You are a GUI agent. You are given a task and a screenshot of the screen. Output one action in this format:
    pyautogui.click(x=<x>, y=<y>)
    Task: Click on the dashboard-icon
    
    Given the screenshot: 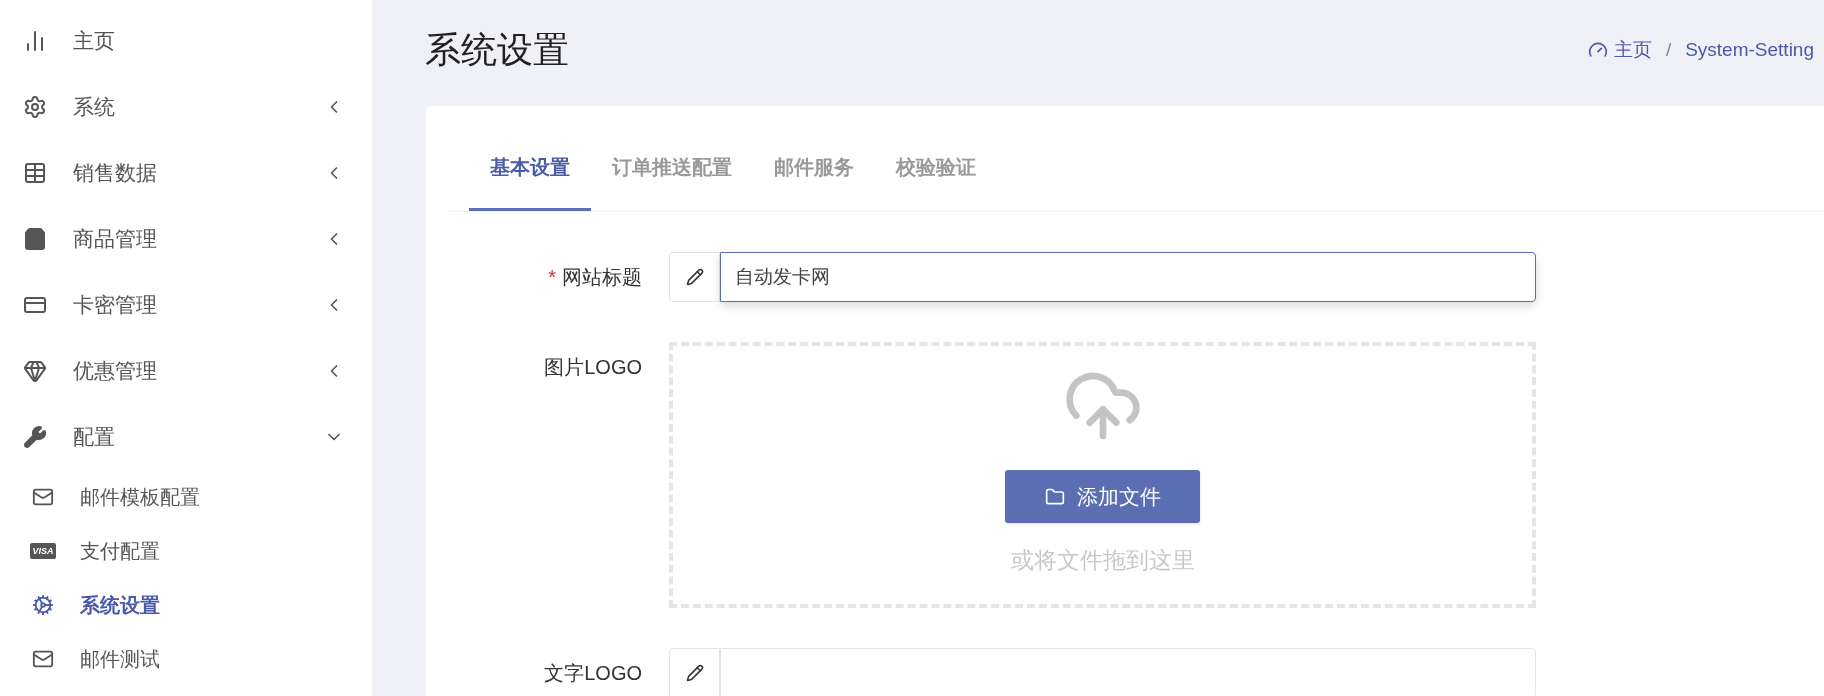 What is the action you would take?
    pyautogui.click(x=1597, y=50)
    